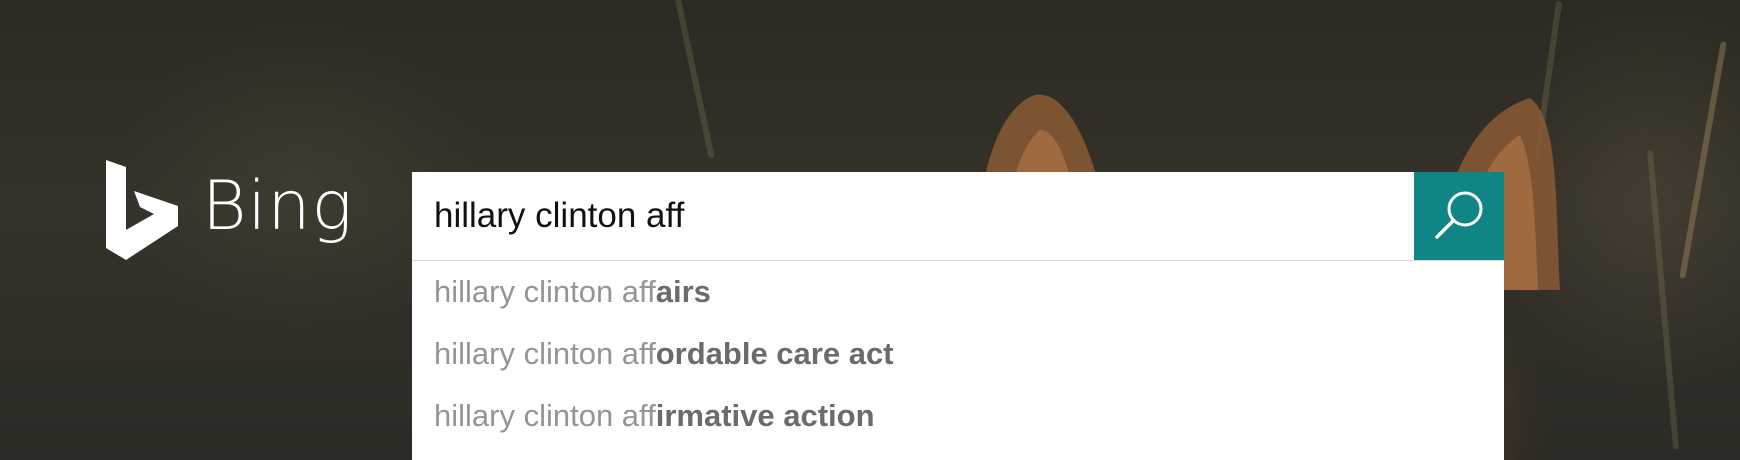  I want to click on autosuggest-item: hillary clinton aff ordable care act, so click(958, 354).